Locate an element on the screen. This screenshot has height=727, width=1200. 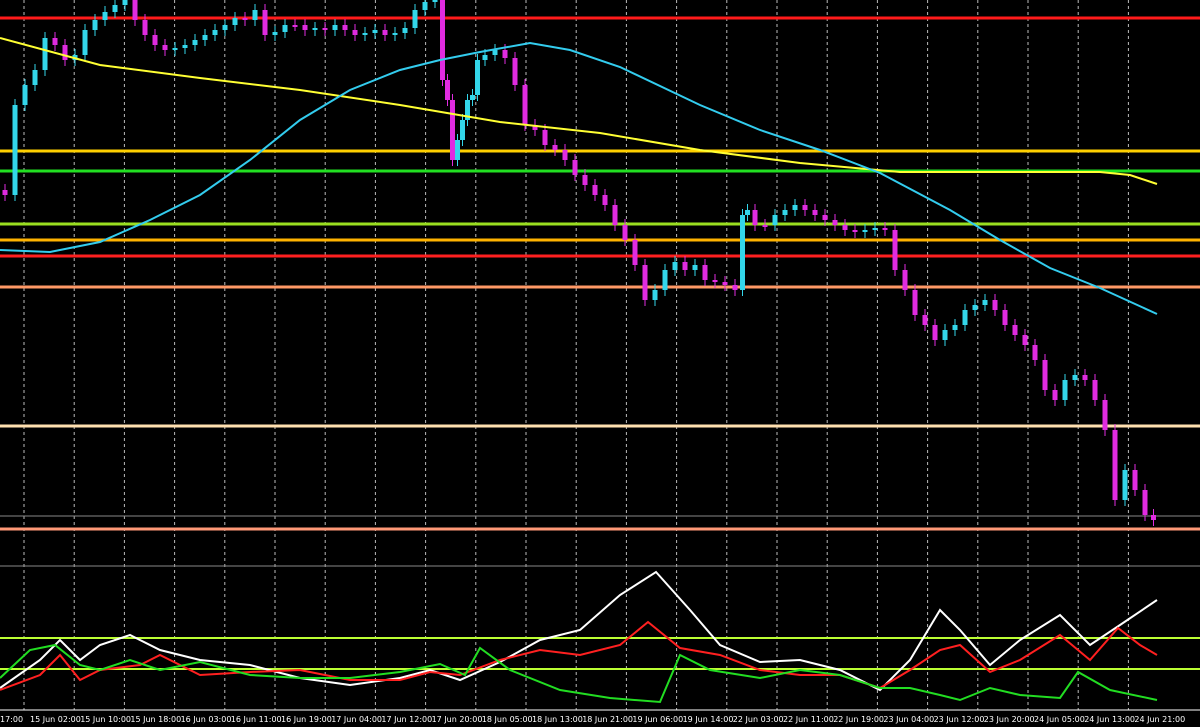
x-tick-label: 22 Jun 11:00 is located at coordinates (808, 719).